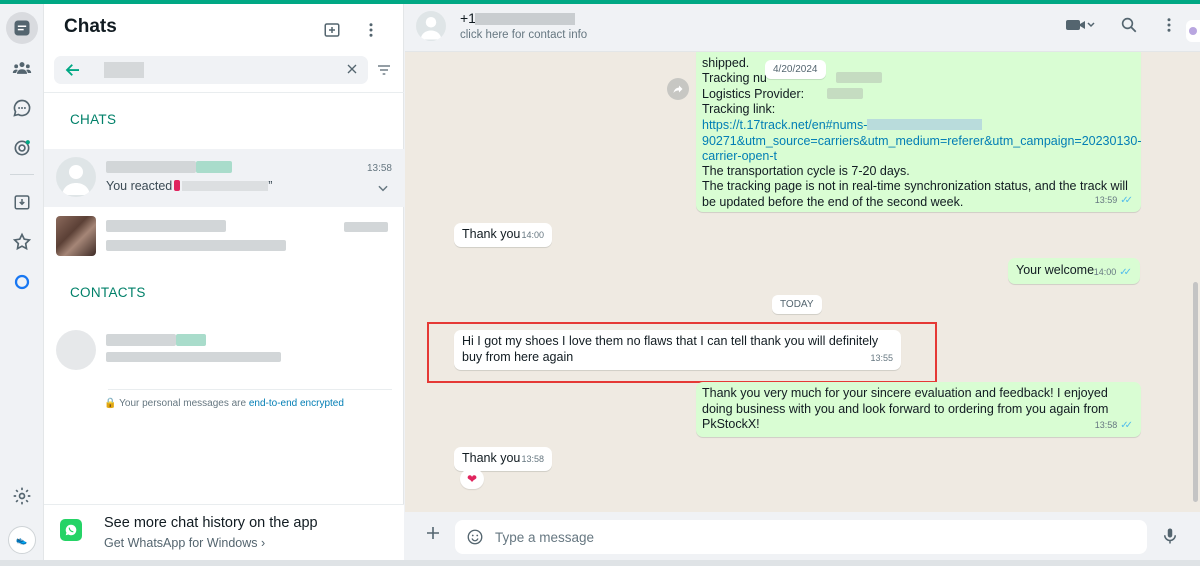 The width and height of the screenshot is (1200, 566). I want to click on message-time: 13:55, so click(881, 357).